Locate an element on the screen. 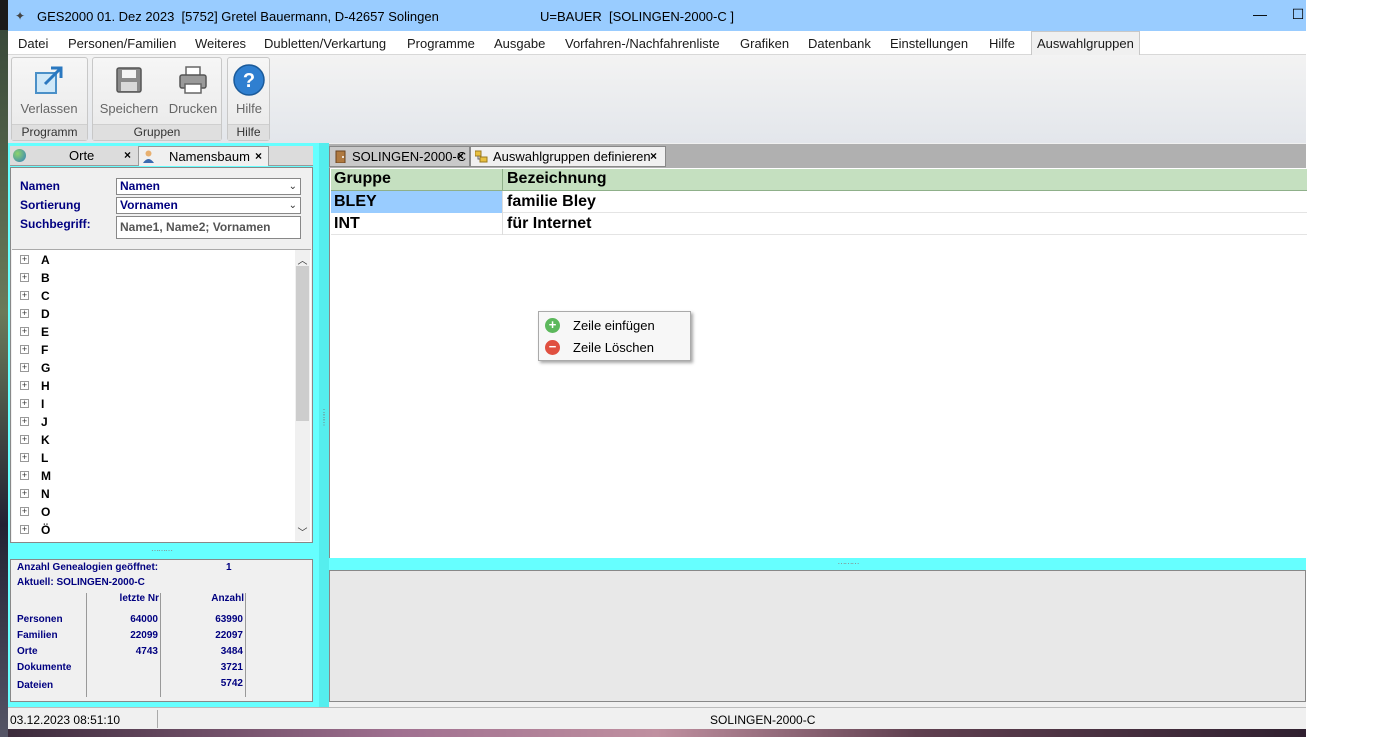 The image size is (1382, 737). tree-item: + A is located at coordinates (155, 261).